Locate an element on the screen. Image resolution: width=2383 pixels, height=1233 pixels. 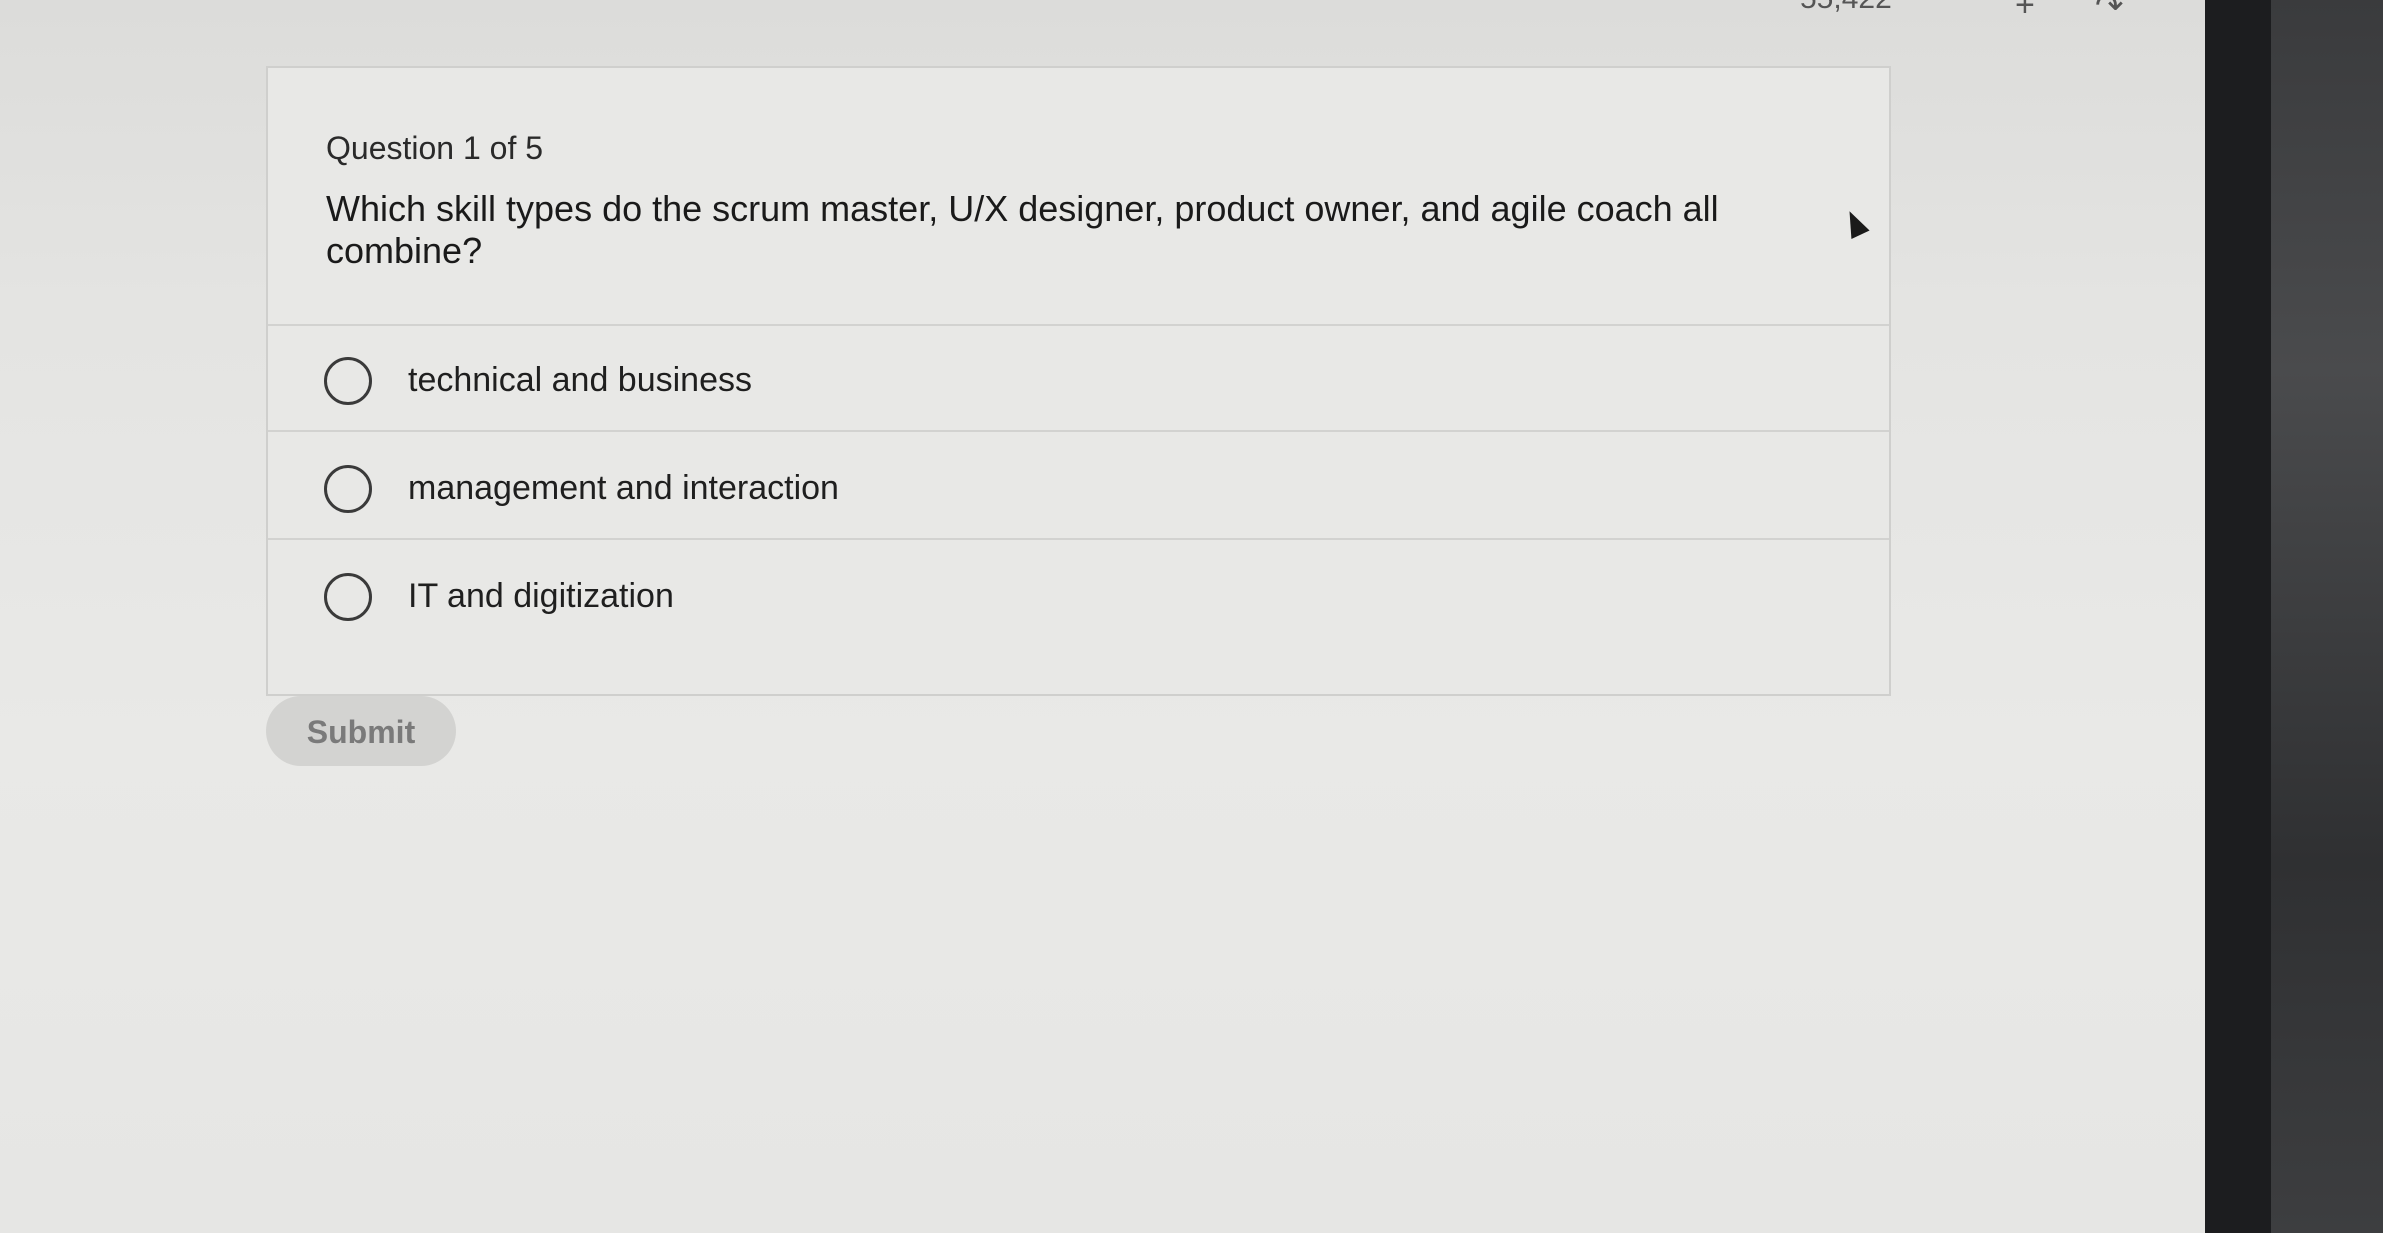
answer-option-management-interaction: management and interaction is located at coordinates (1078, 486).